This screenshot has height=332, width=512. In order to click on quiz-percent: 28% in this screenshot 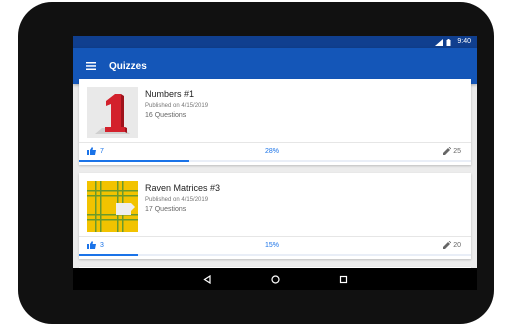, I will do `click(272, 151)`.